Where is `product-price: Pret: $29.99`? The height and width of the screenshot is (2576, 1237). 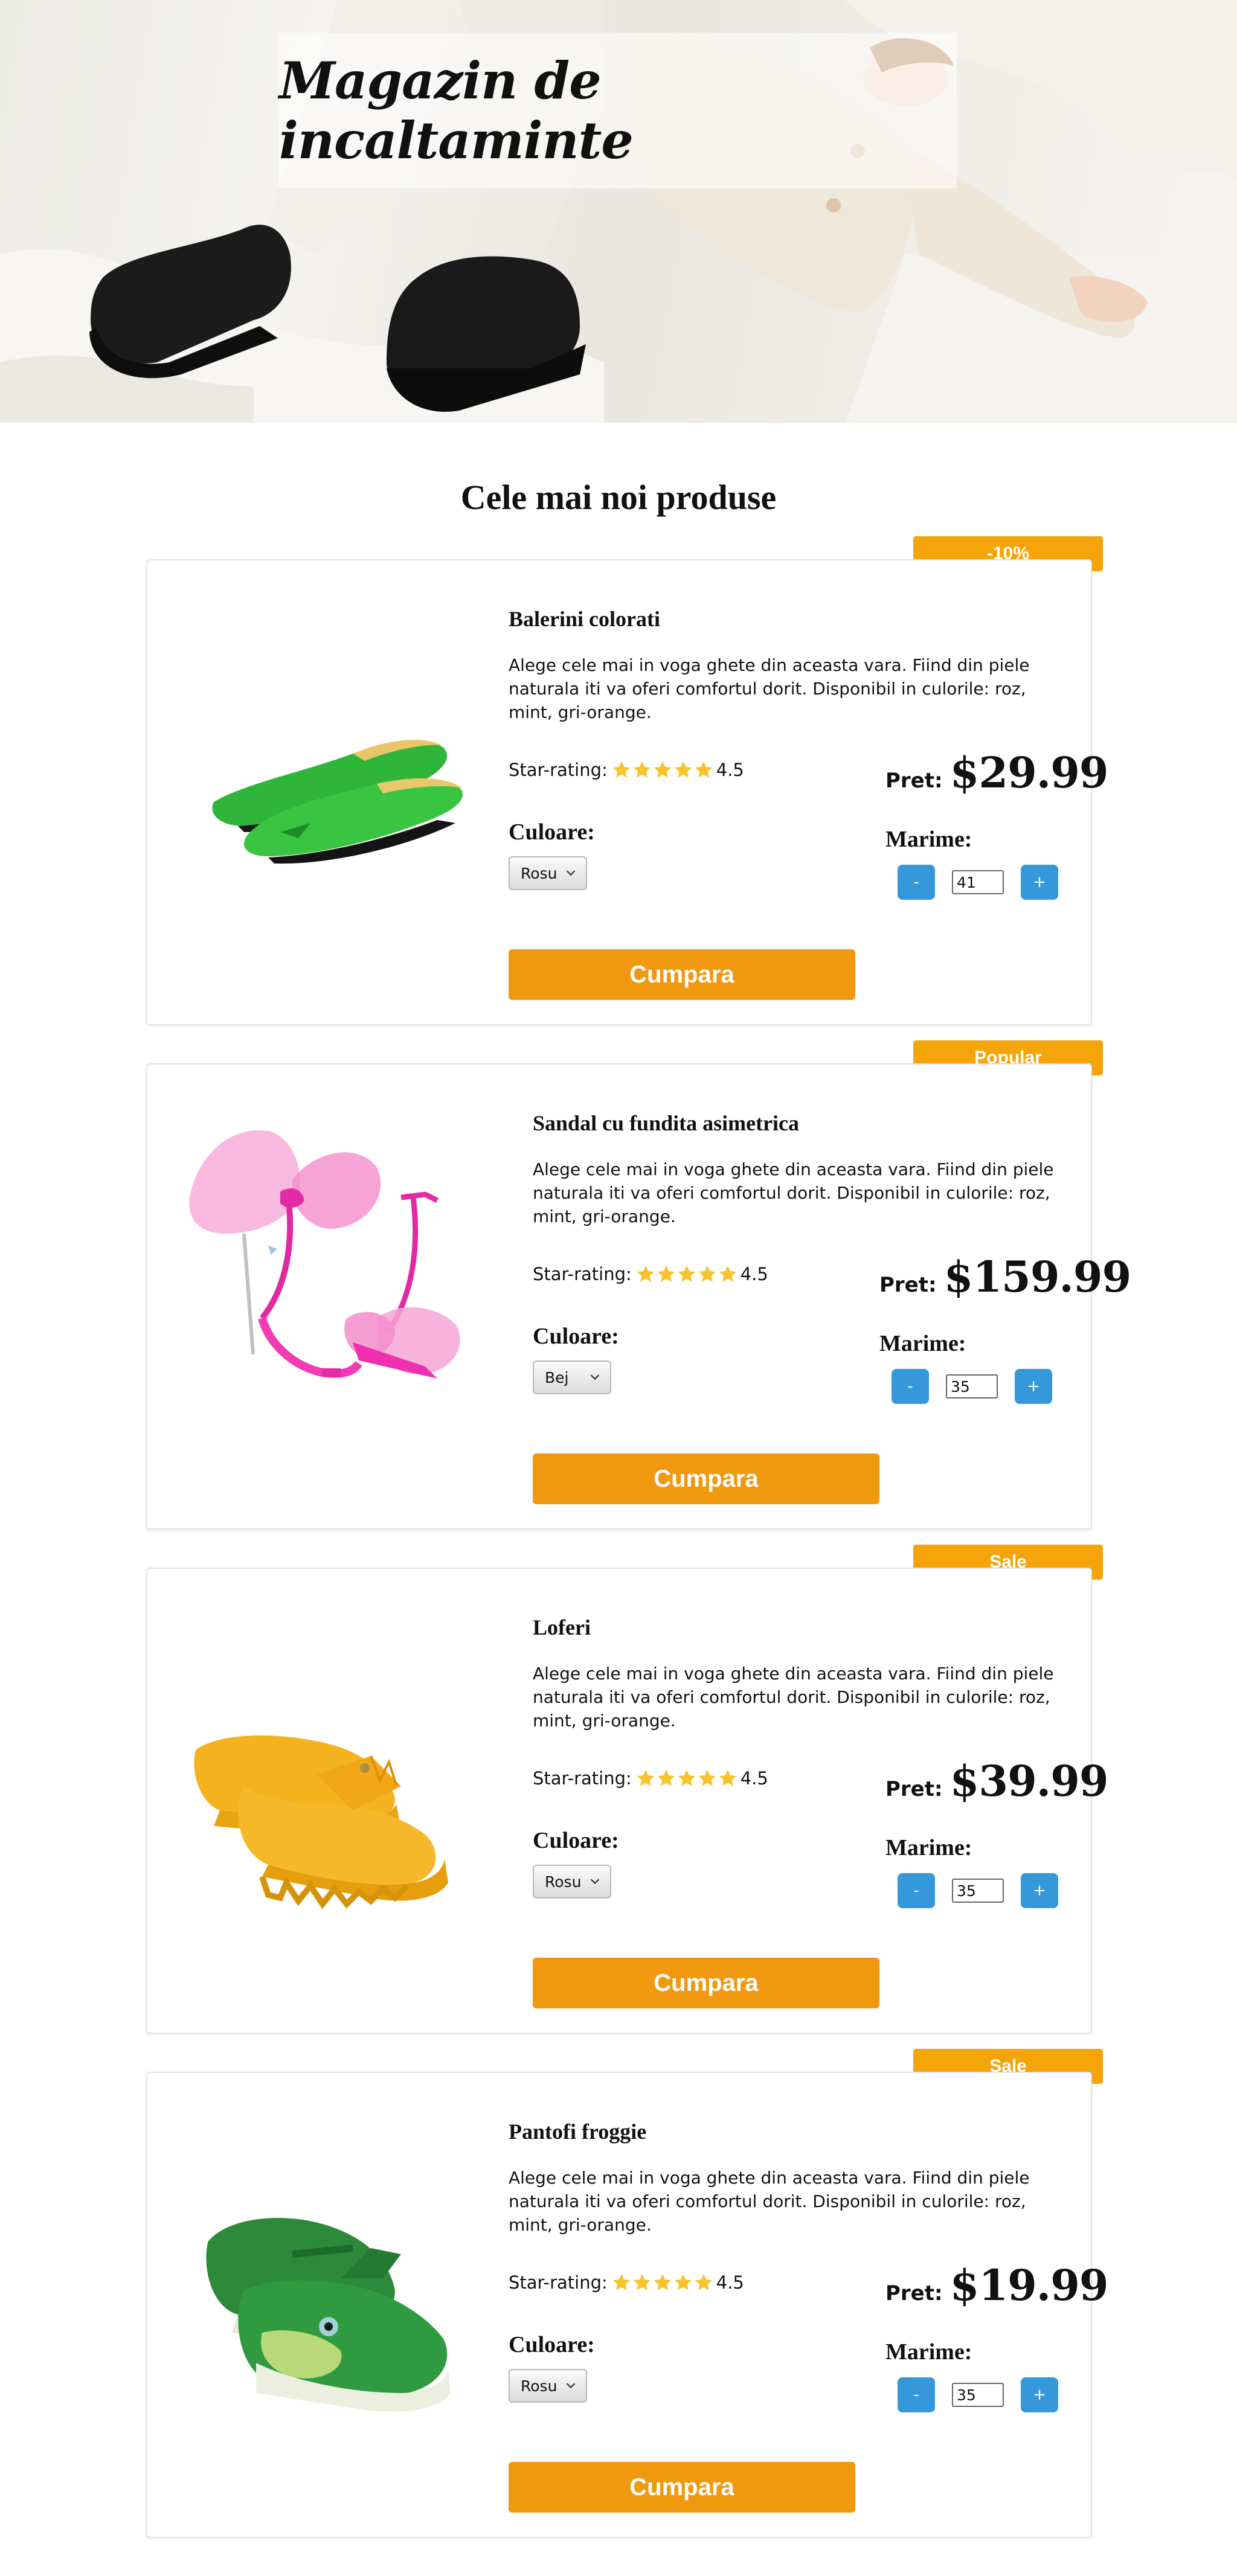 product-price: Pret: $29.99 is located at coordinates (997, 773).